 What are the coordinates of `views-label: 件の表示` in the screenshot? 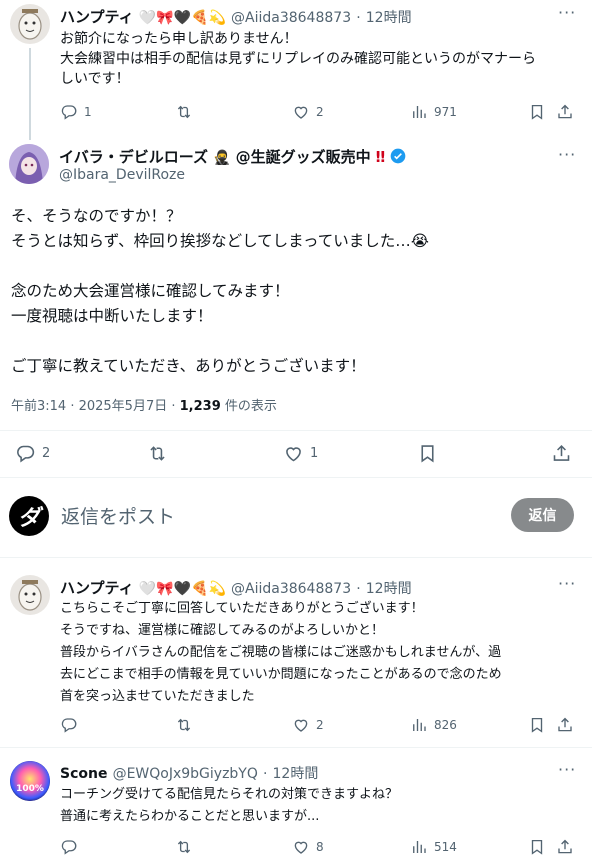 It's located at (248, 406).